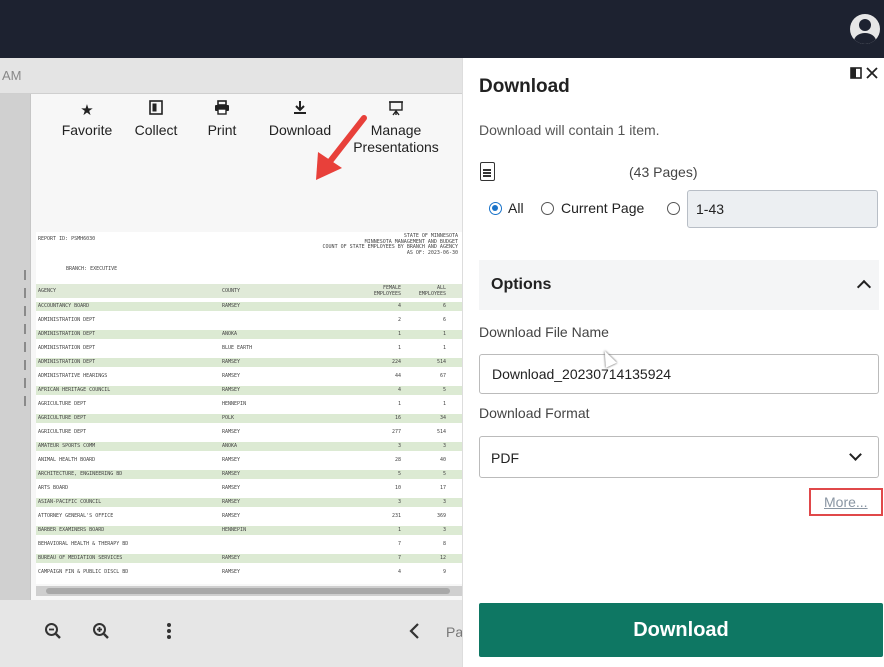 The width and height of the screenshot is (884, 667). What do you see at coordinates (679, 457) in the screenshot?
I see `format-select: PDF` at bounding box center [679, 457].